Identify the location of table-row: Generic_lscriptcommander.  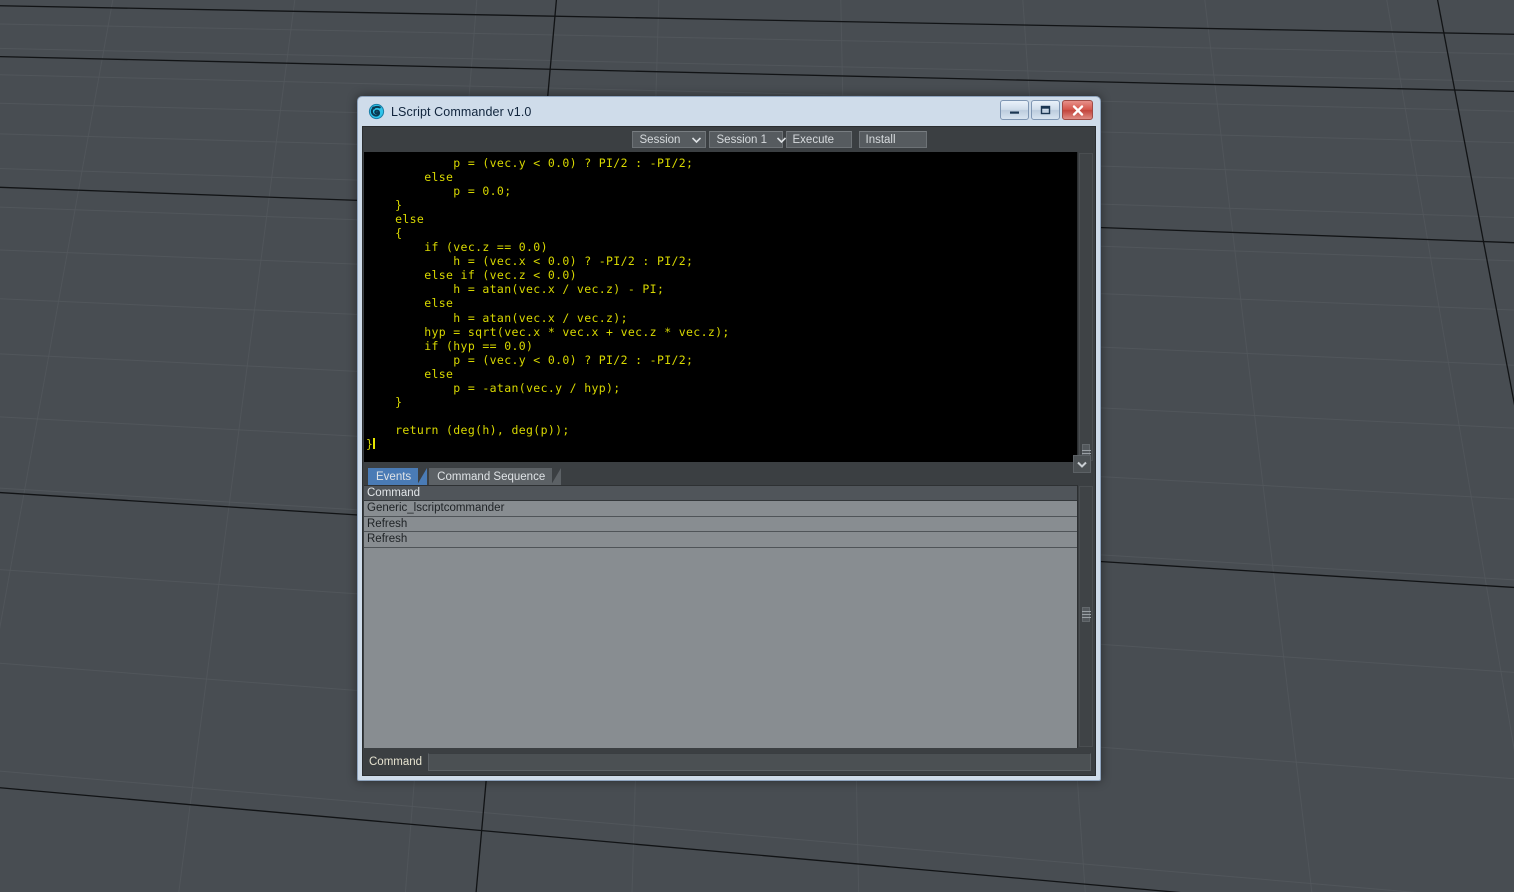
(720, 509).